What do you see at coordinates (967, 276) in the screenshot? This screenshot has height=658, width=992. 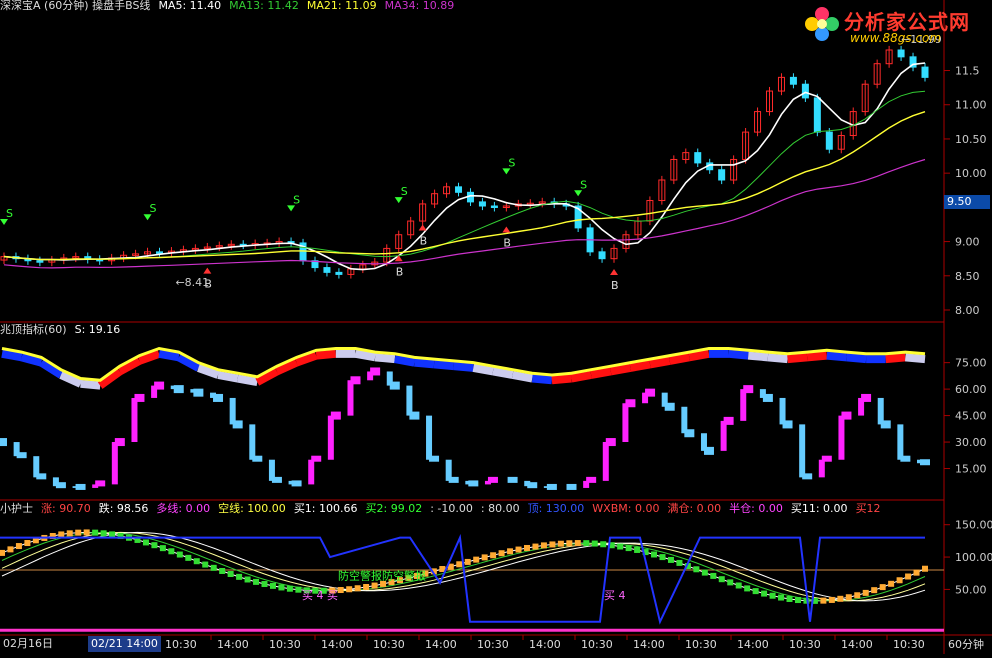 I see `y-tick-label: 8.50` at bounding box center [967, 276].